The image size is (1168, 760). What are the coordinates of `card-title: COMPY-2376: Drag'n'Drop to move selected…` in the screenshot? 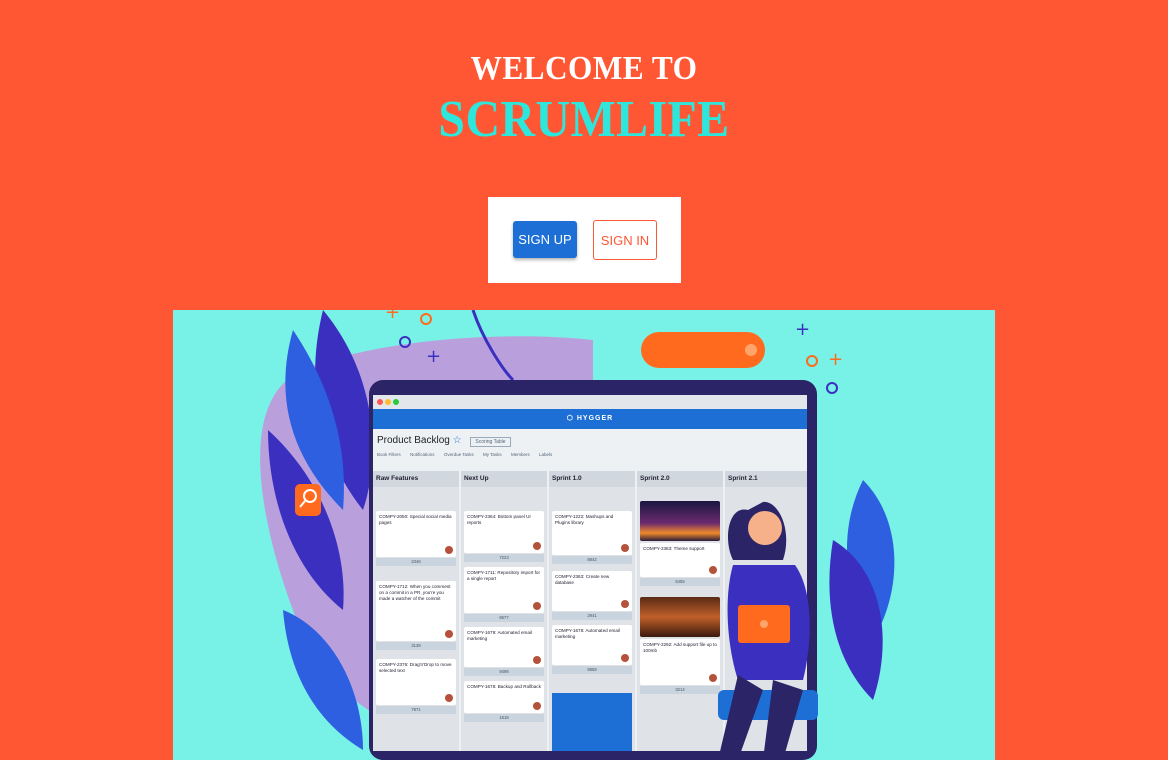 It's located at (415, 668).